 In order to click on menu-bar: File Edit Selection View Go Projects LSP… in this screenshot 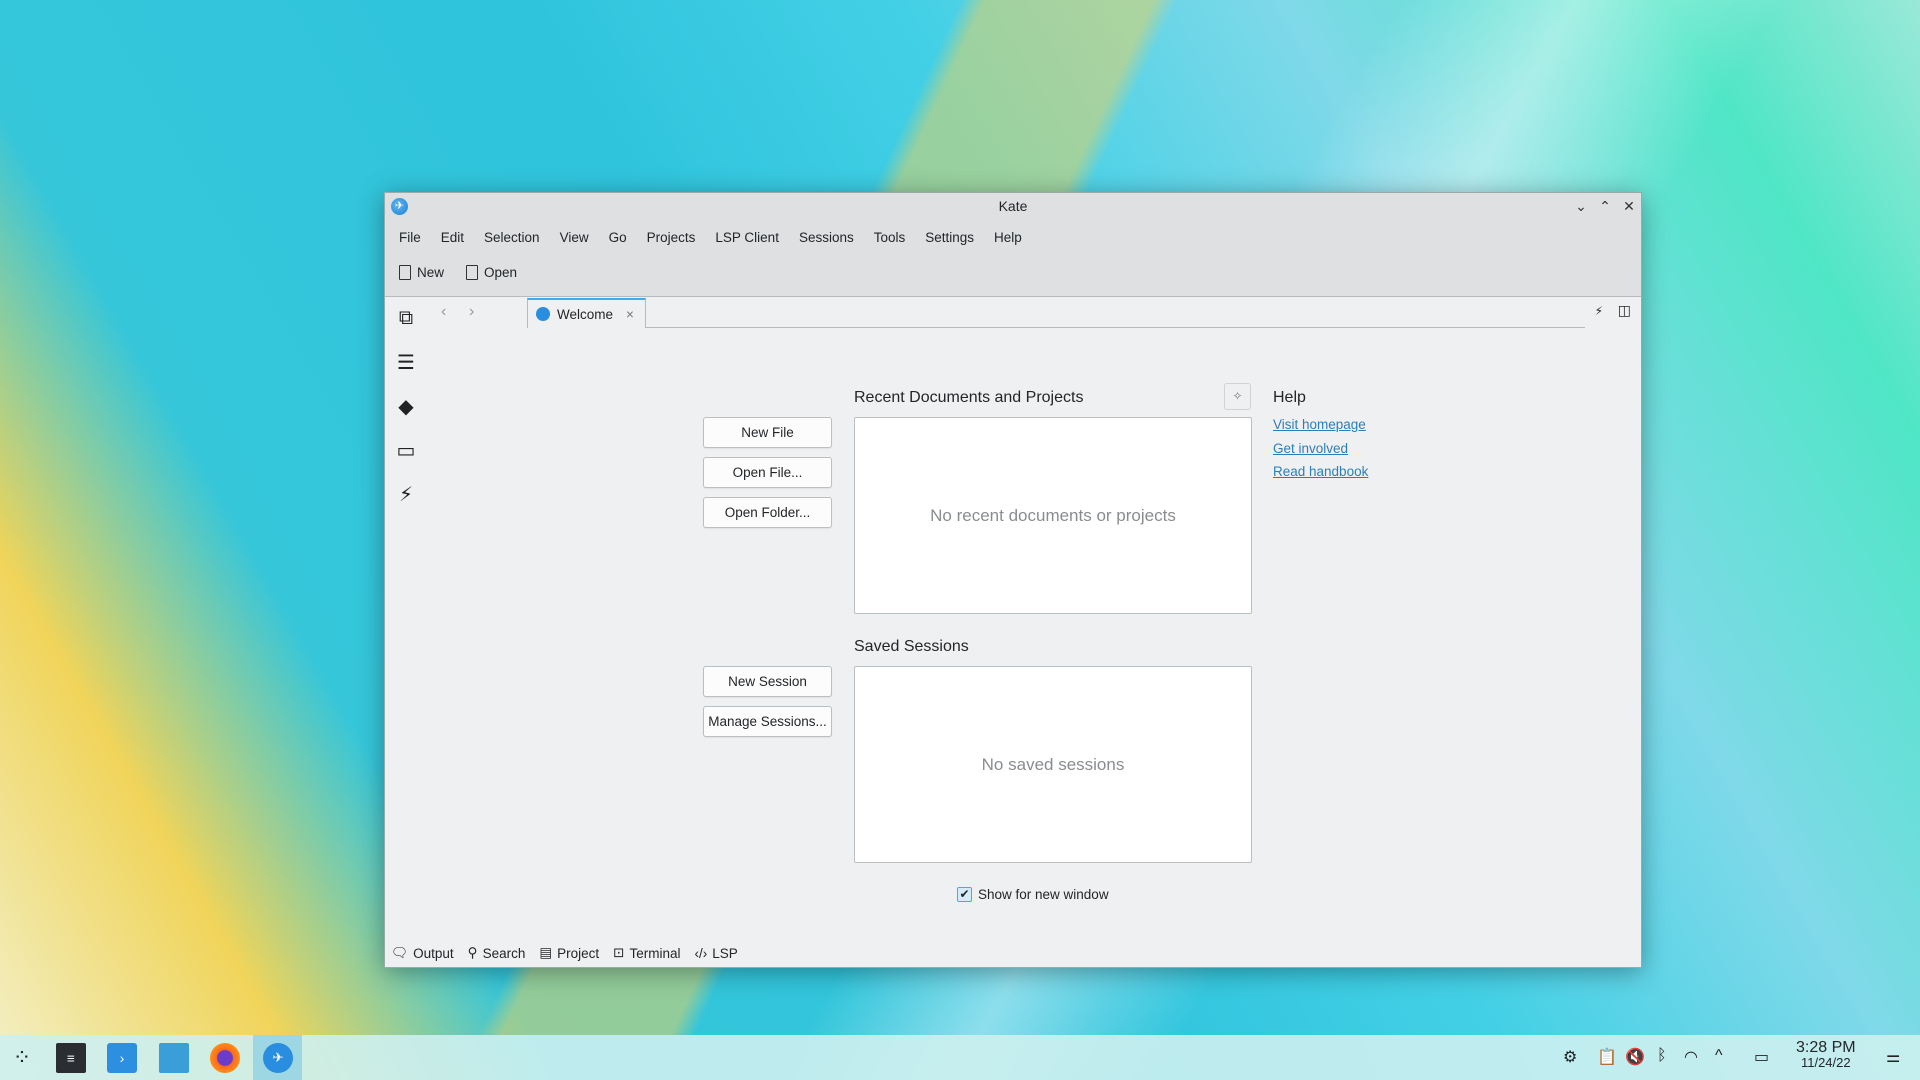, I will do `click(710, 237)`.